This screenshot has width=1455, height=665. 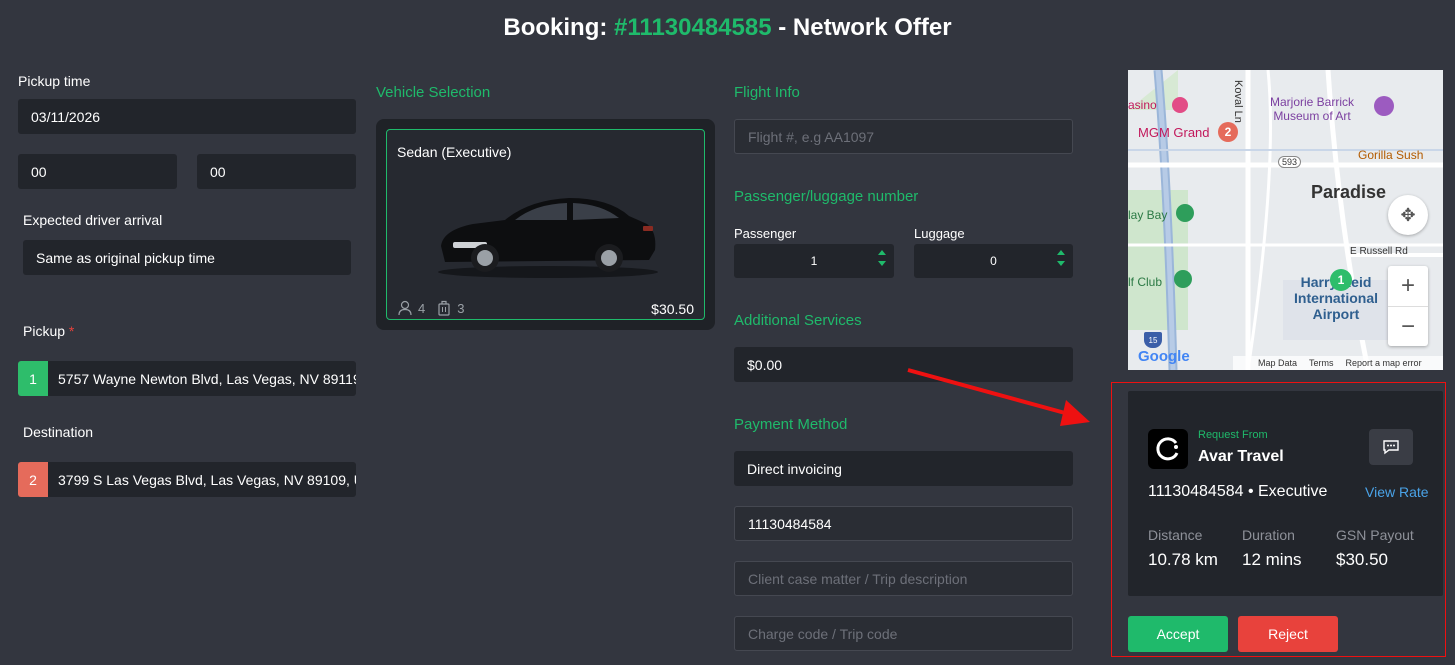 What do you see at coordinates (1164, 356) in the screenshot?
I see `google-logo: Google` at bounding box center [1164, 356].